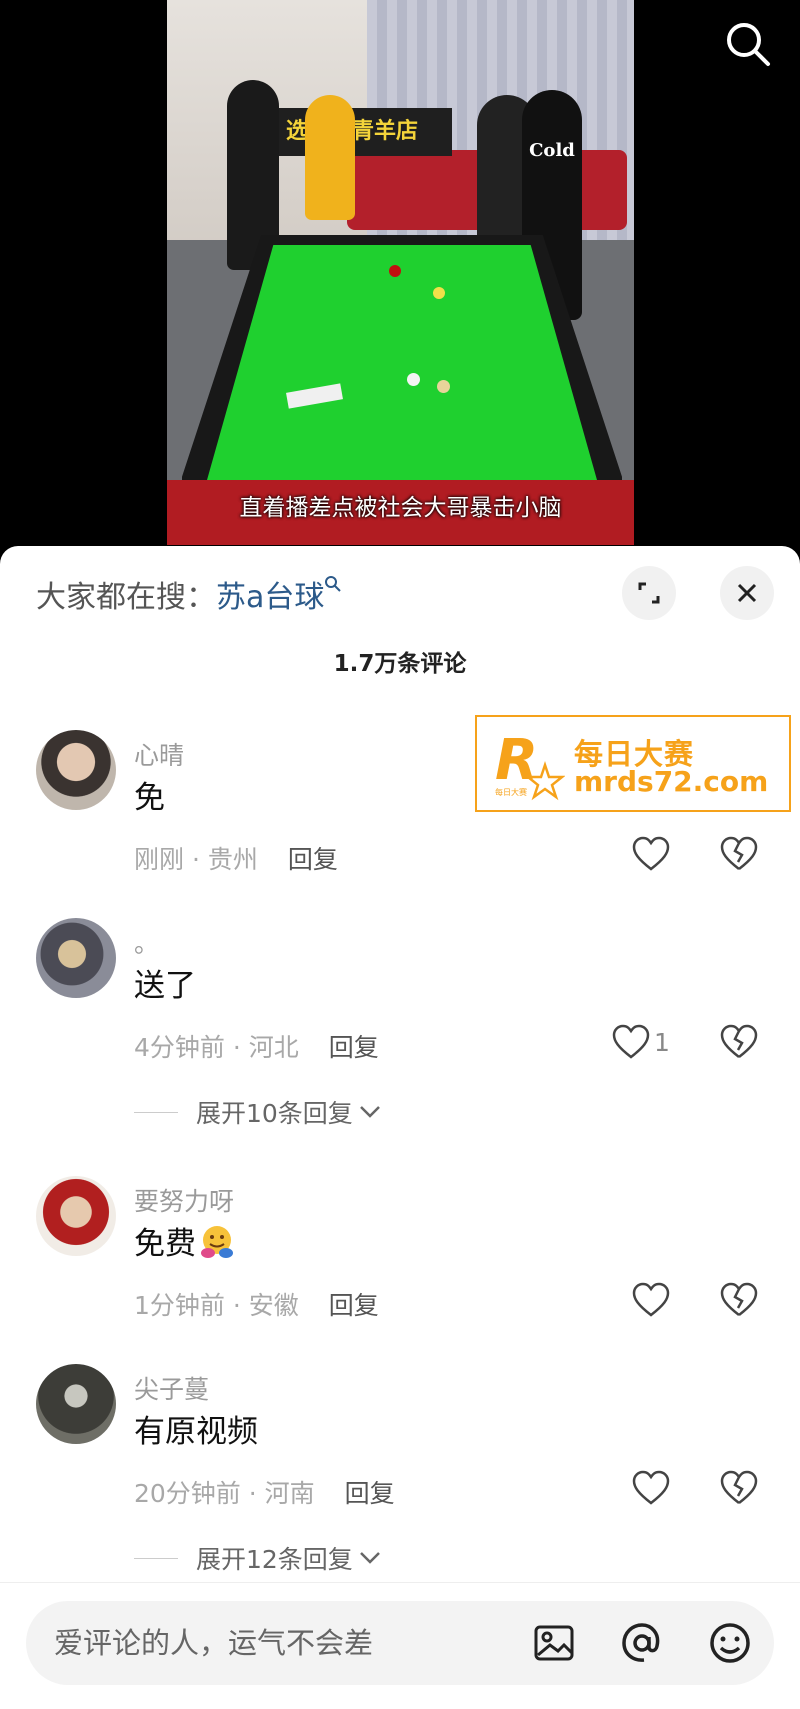 This screenshot has width=800, height=1709. Describe the element at coordinates (146, 942) in the screenshot. I see `comment-nickname: 。` at that location.